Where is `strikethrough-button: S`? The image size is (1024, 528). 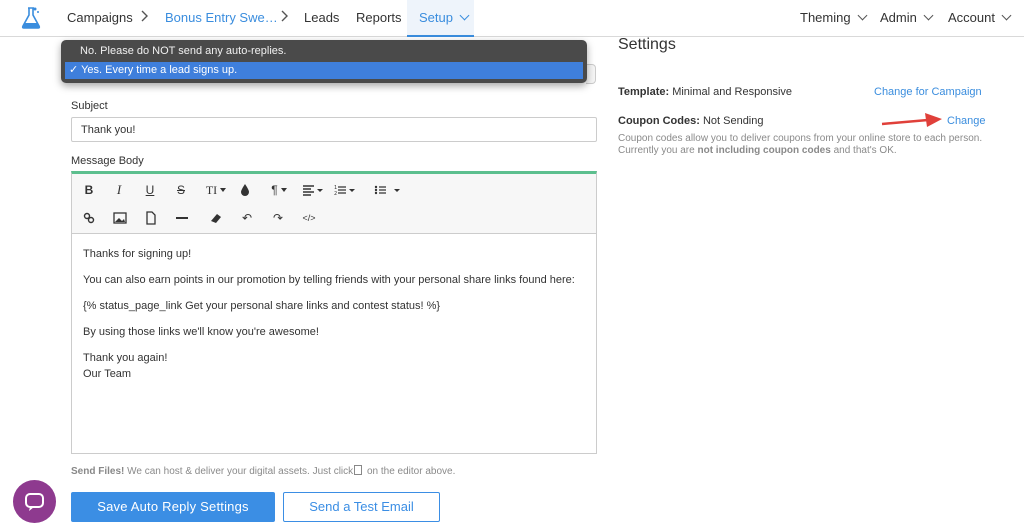
strikethrough-button: S is located at coordinates (181, 190).